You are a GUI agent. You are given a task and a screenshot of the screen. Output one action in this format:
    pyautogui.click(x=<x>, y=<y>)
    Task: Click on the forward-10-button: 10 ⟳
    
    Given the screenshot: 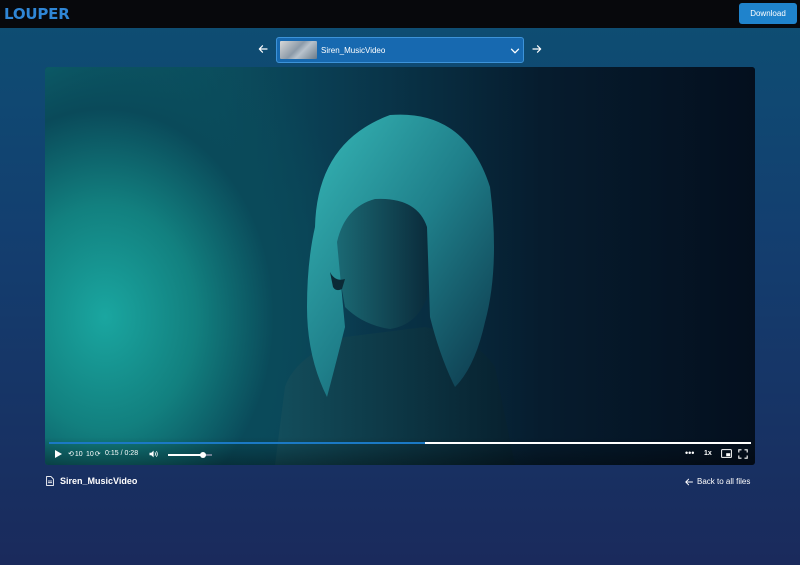 What is the action you would take?
    pyautogui.click(x=93, y=454)
    